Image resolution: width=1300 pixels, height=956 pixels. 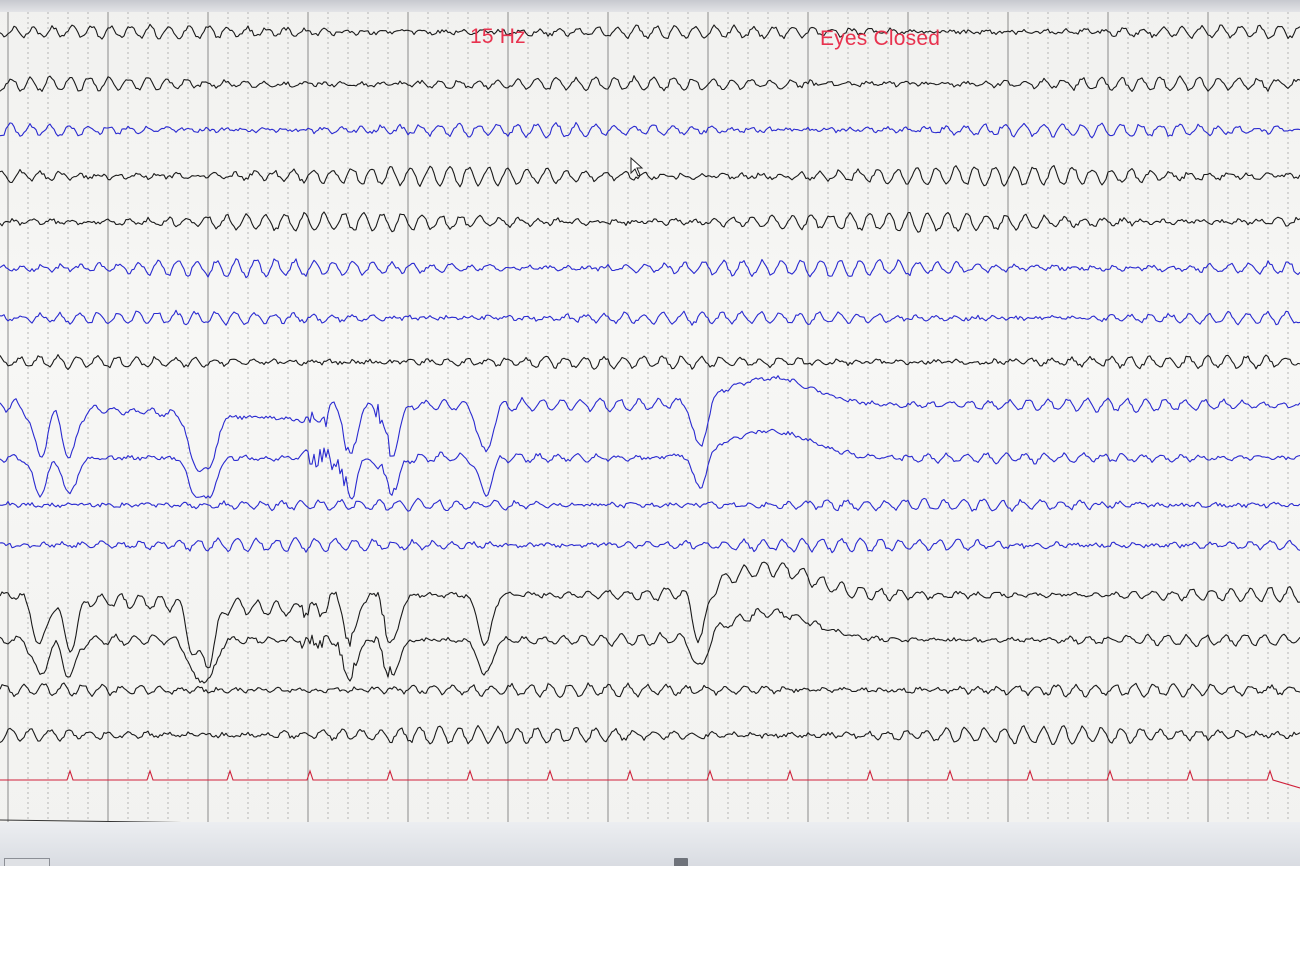 What do you see at coordinates (650, 779) in the screenshot?
I see `ecg-trace` at bounding box center [650, 779].